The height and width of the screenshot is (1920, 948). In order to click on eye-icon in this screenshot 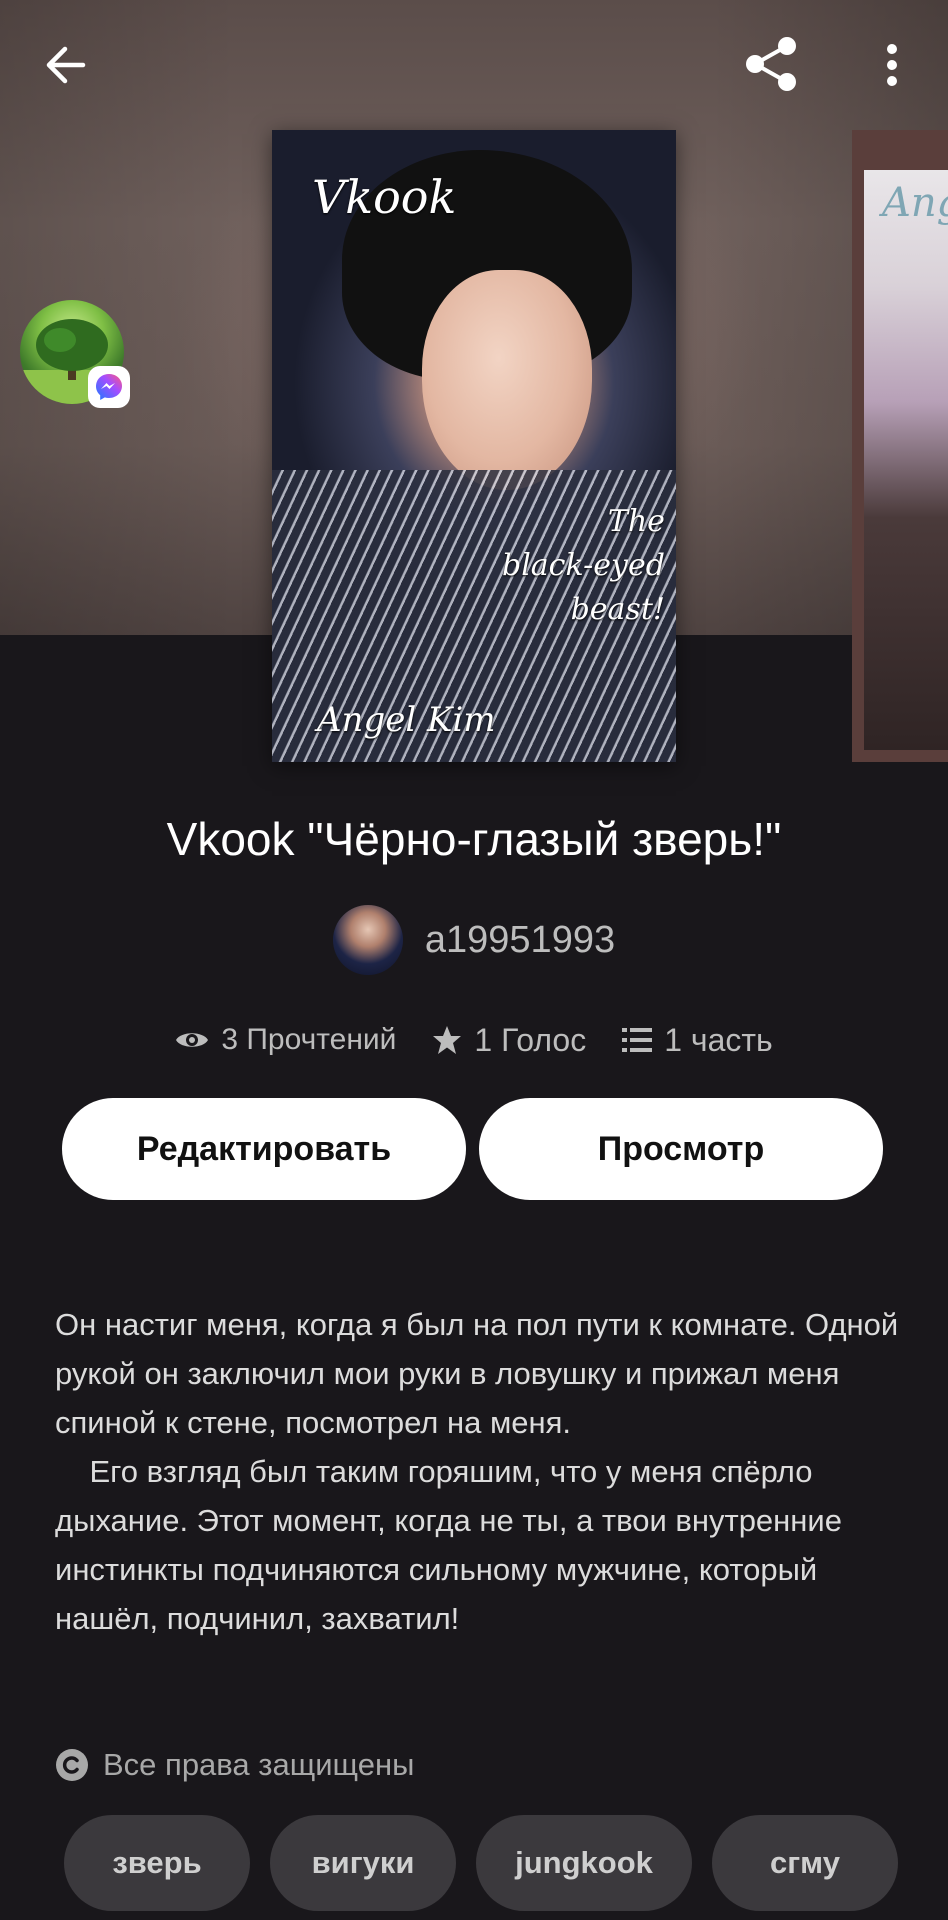, I will do `click(192, 1040)`.